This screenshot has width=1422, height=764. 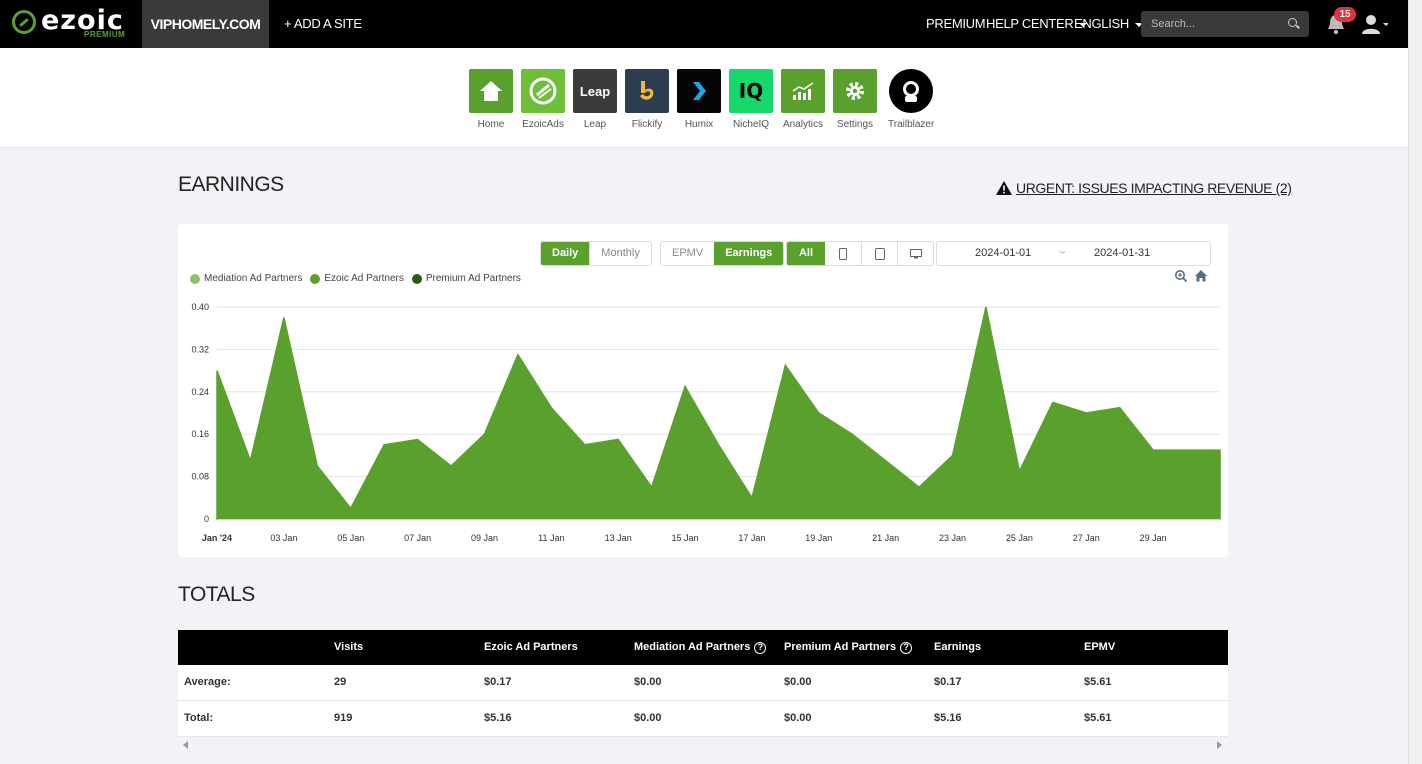 What do you see at coordinates (185, 745) in the screenshot?
I see `scroll-left-arrow-icon` at bounding box center [185, 745].